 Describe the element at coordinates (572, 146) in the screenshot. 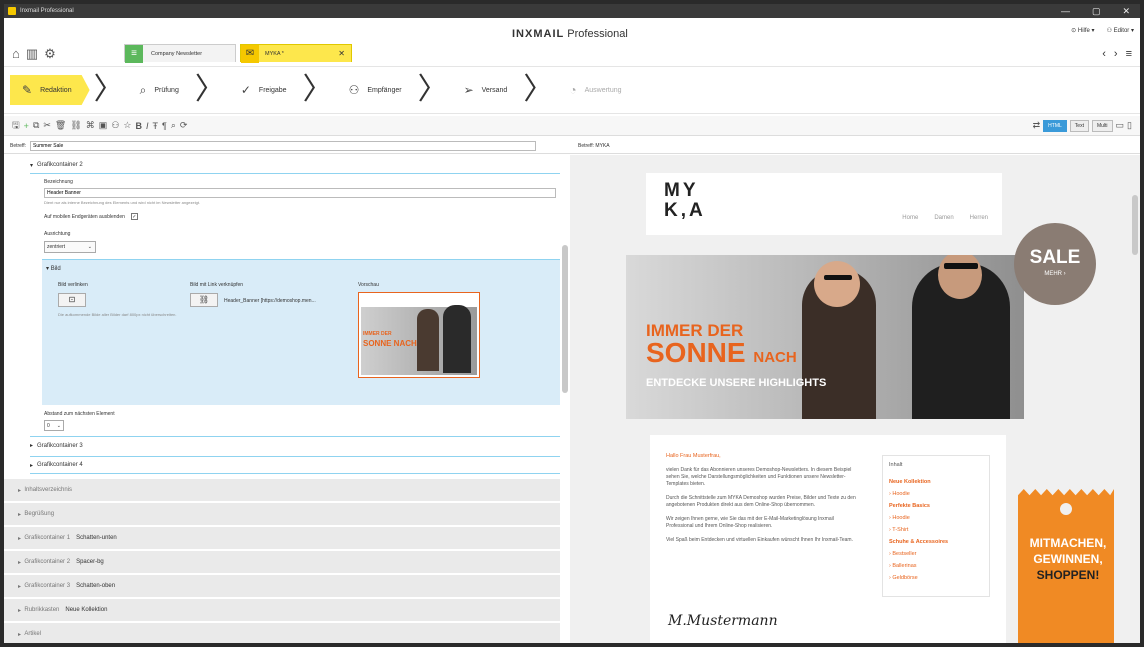

I see `subject-bar: Betreff: Betreff: MYKA` at that location.